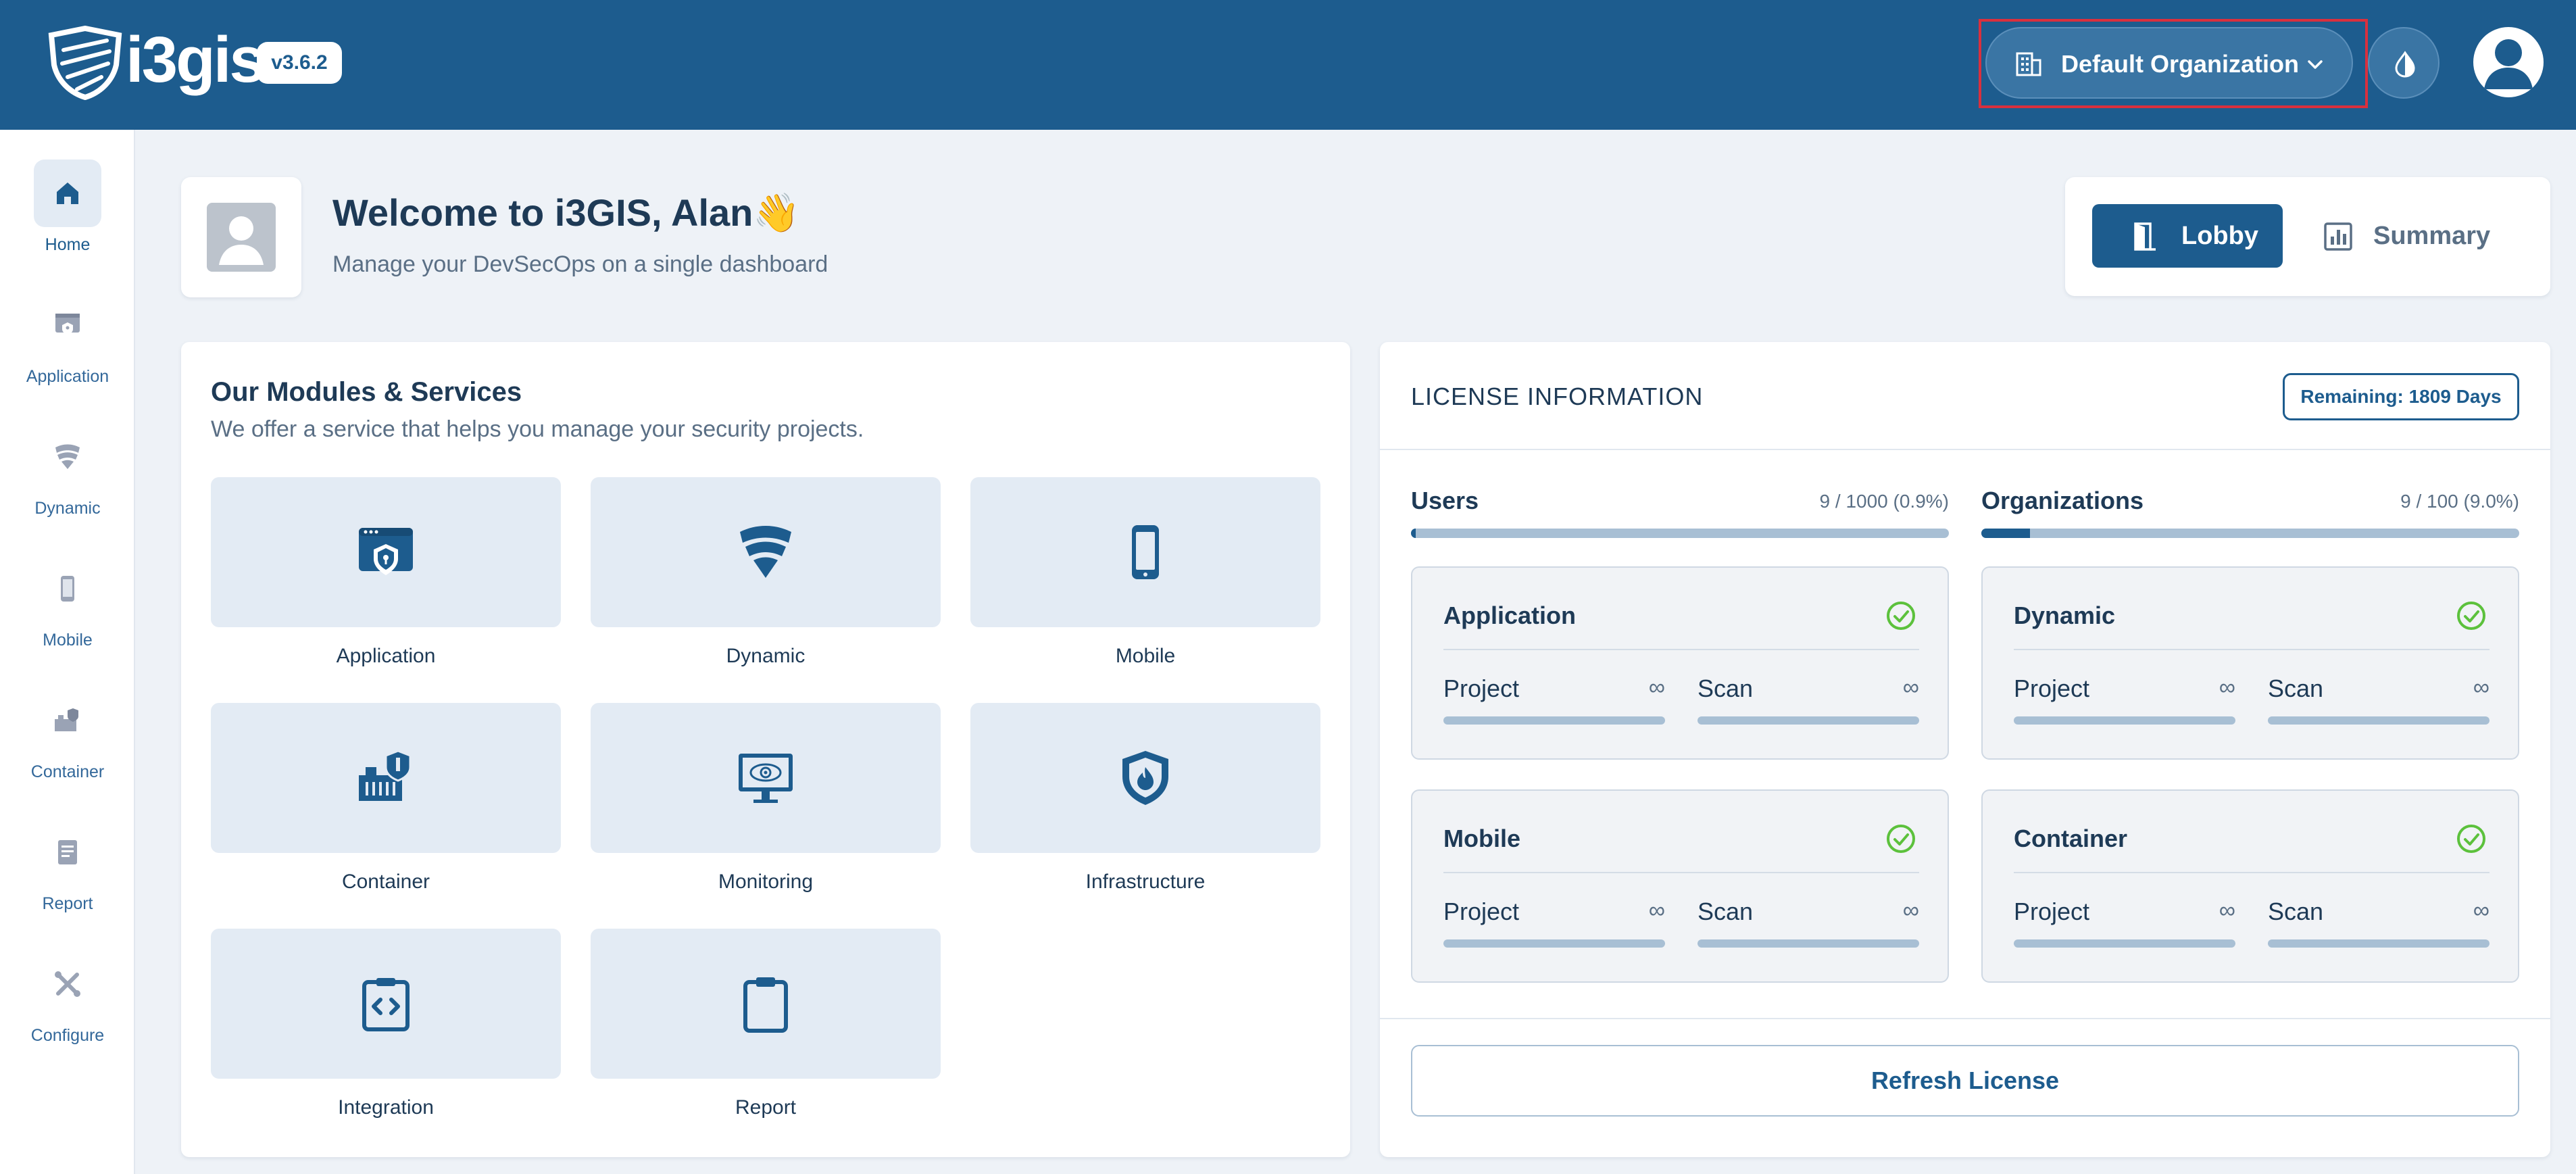  I want to click on sidebar-item-label: Application, so click(67, 376).